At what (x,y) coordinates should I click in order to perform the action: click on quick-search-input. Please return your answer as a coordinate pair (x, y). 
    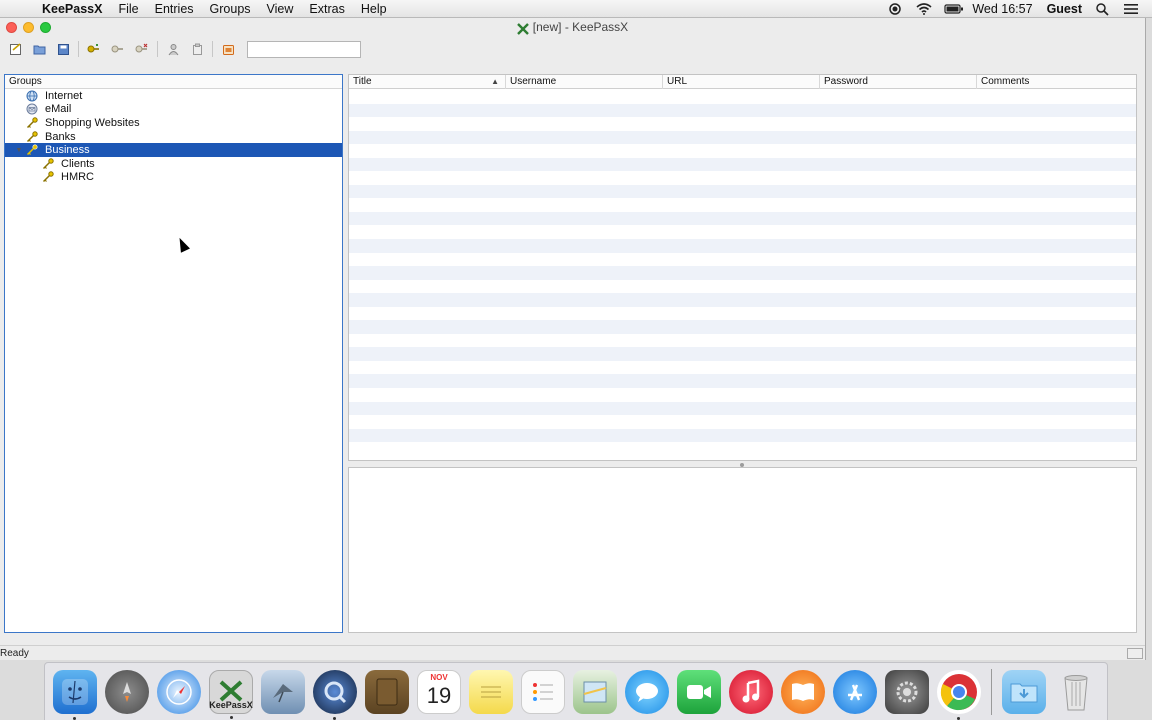
    Looking at the image, I should click on (304, 49).